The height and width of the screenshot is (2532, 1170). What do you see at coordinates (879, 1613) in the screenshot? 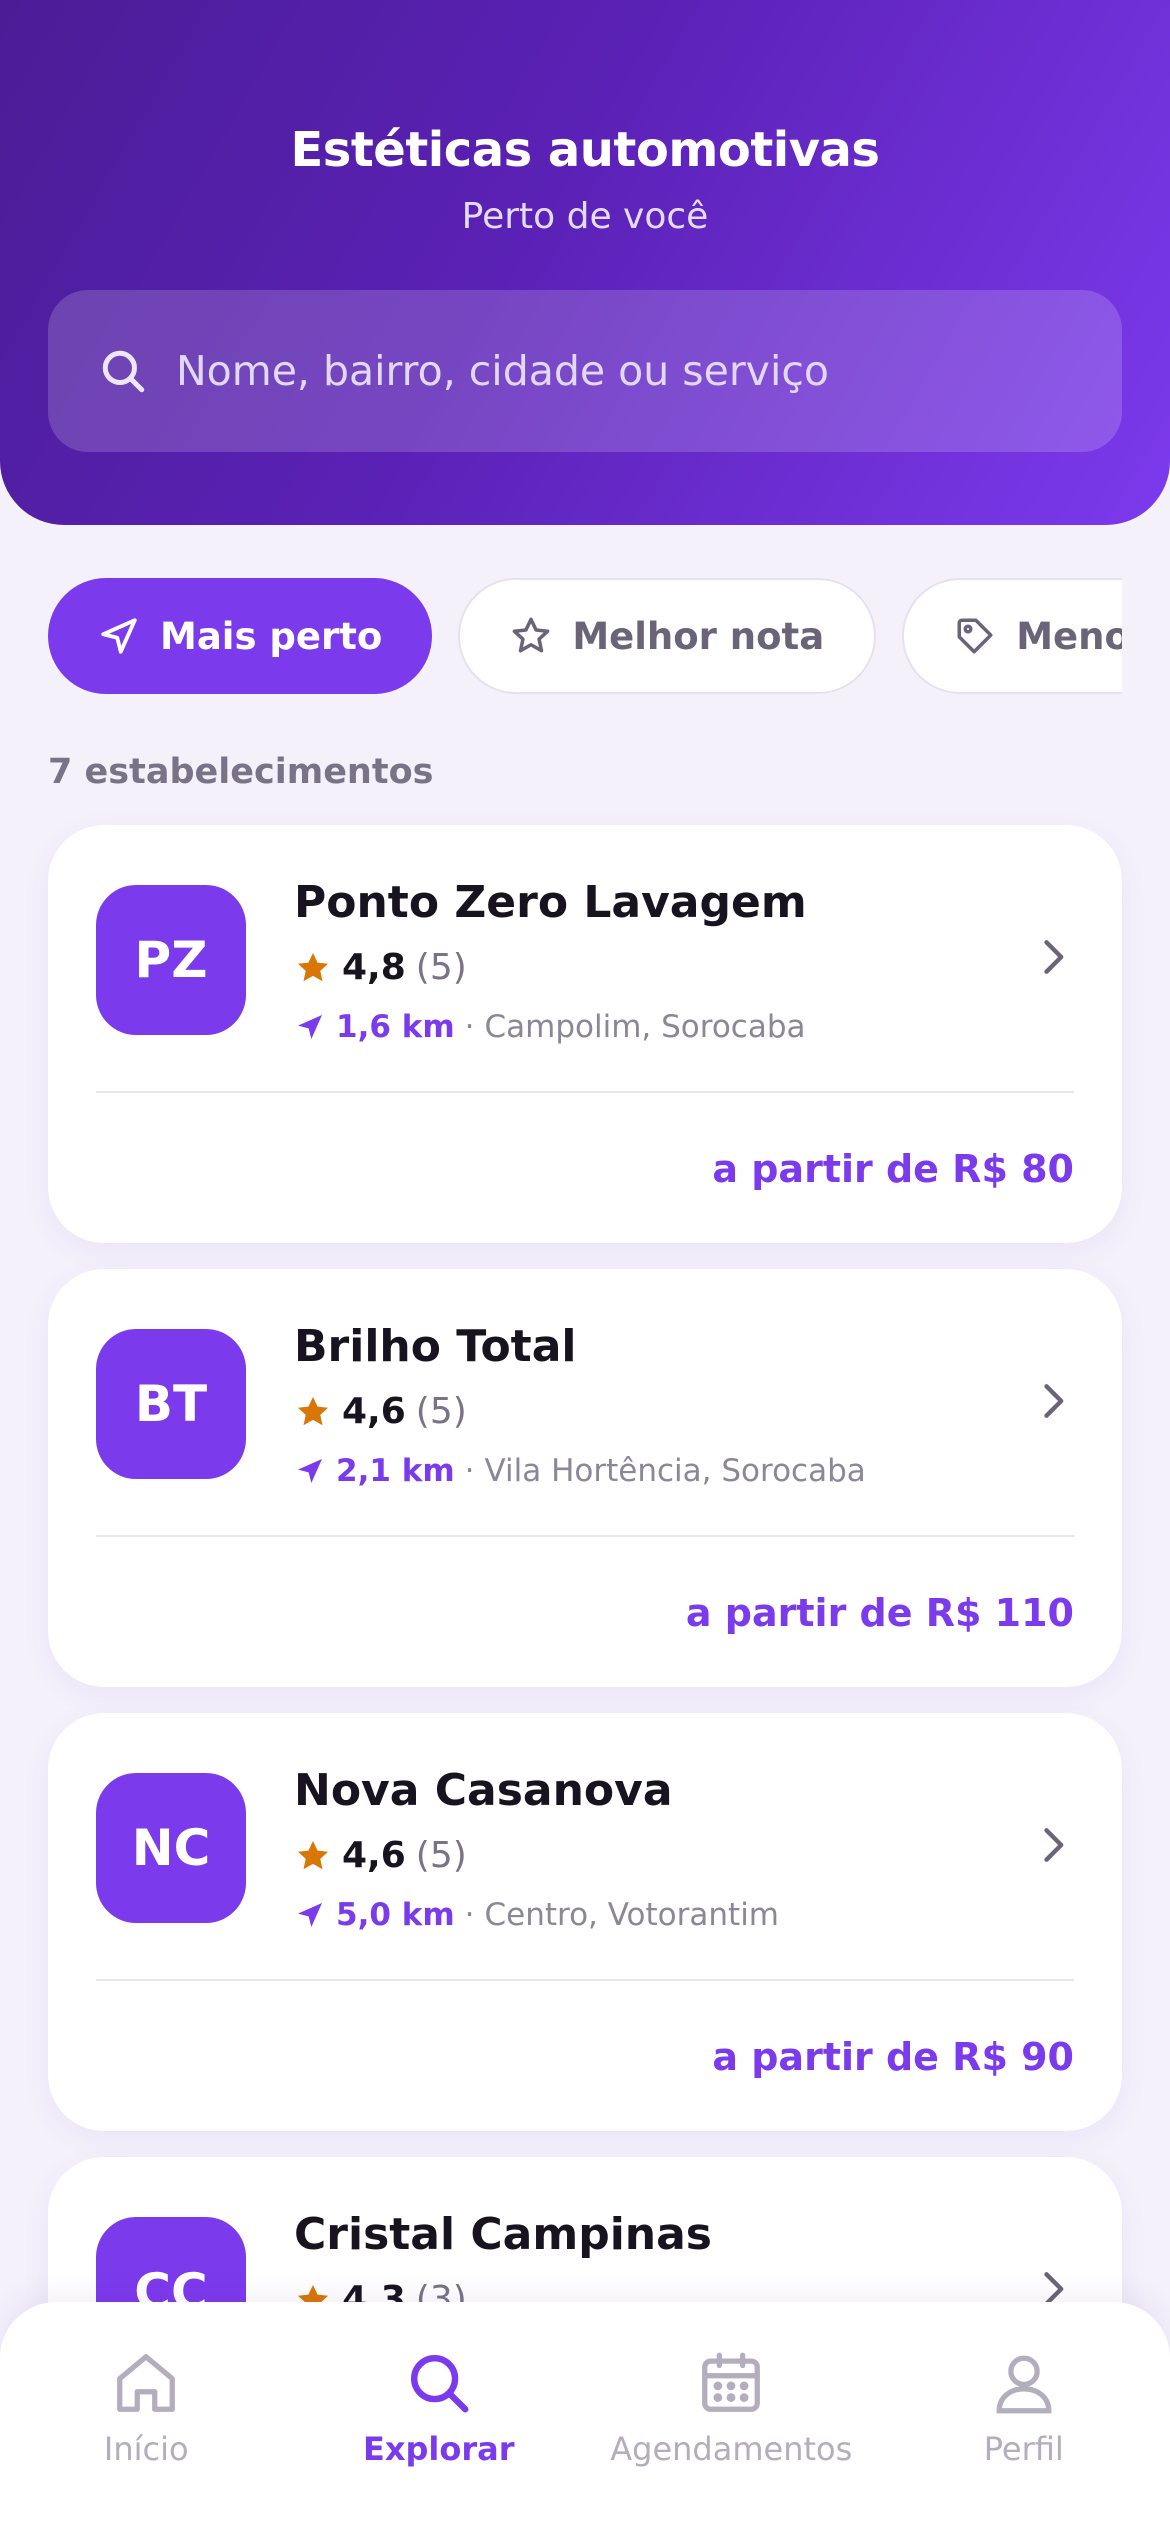
I see `starting-price: a partir de R$ 110` at bounding box center [879, 1613].